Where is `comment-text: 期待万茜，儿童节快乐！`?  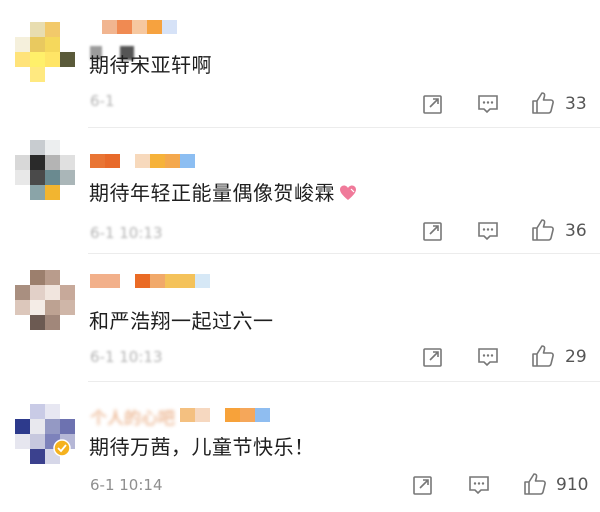 comment-text: 期待万茜，儿童节快乐！ is located at coordinates (202, 447).